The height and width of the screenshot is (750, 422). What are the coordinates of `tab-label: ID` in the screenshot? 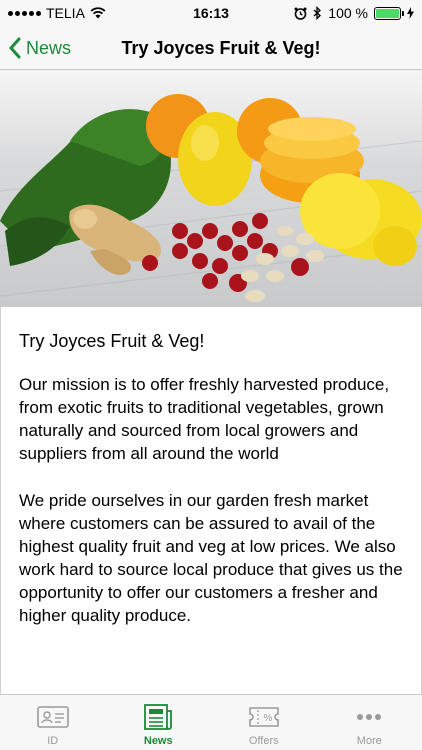 It's located at (53, 741).